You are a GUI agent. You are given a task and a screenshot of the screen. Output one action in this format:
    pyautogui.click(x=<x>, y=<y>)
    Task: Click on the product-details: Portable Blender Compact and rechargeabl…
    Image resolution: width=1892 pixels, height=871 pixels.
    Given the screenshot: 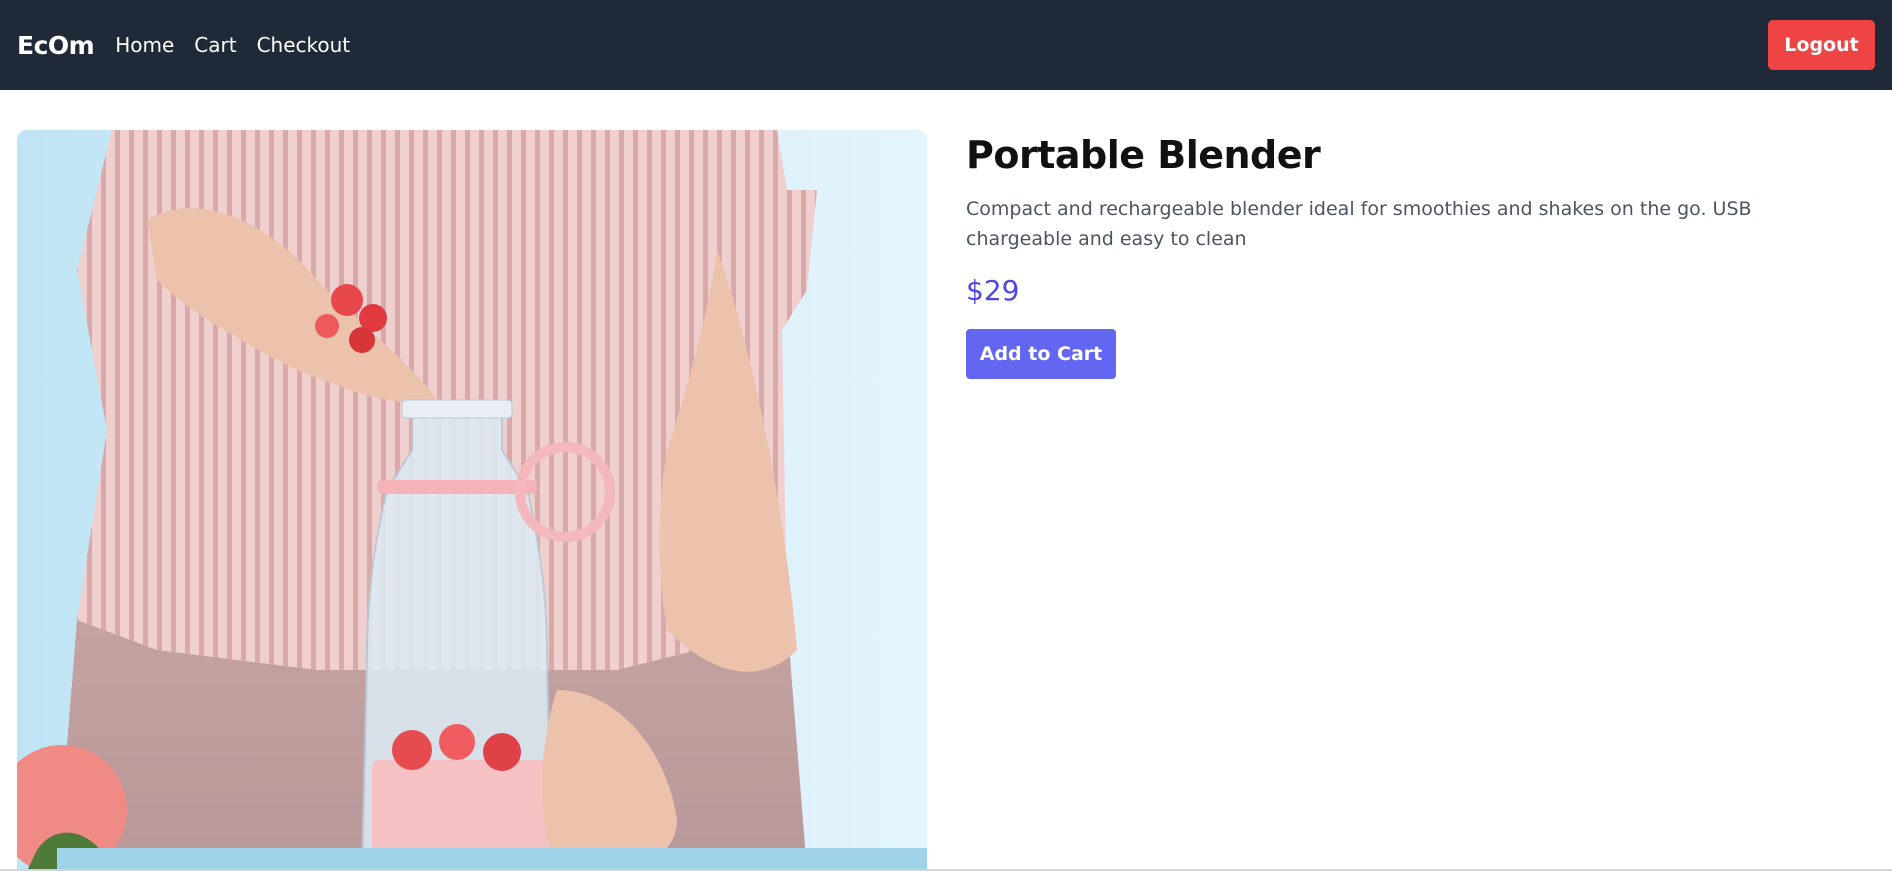 What is the action you would take?
    pyautogui.click(x=1406, y=254)
    